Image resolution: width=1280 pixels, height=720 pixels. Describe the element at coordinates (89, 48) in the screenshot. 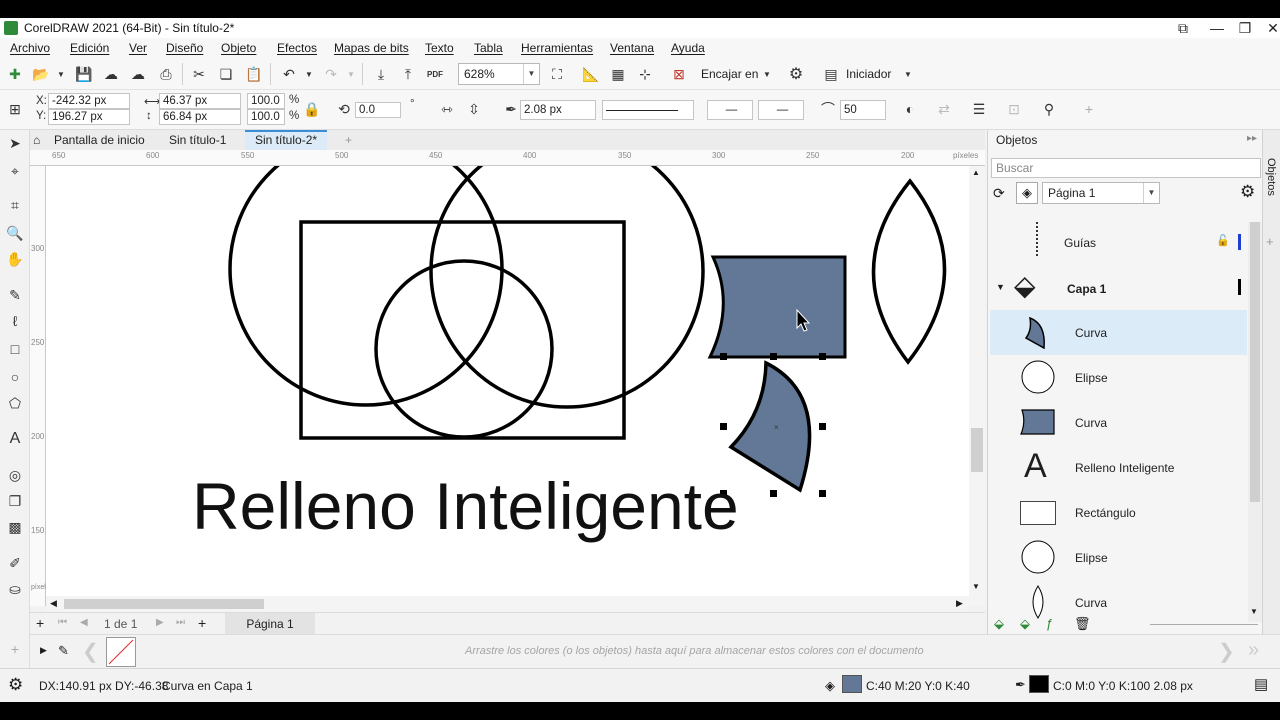

I see `menu-edicion: Edición` at that location.